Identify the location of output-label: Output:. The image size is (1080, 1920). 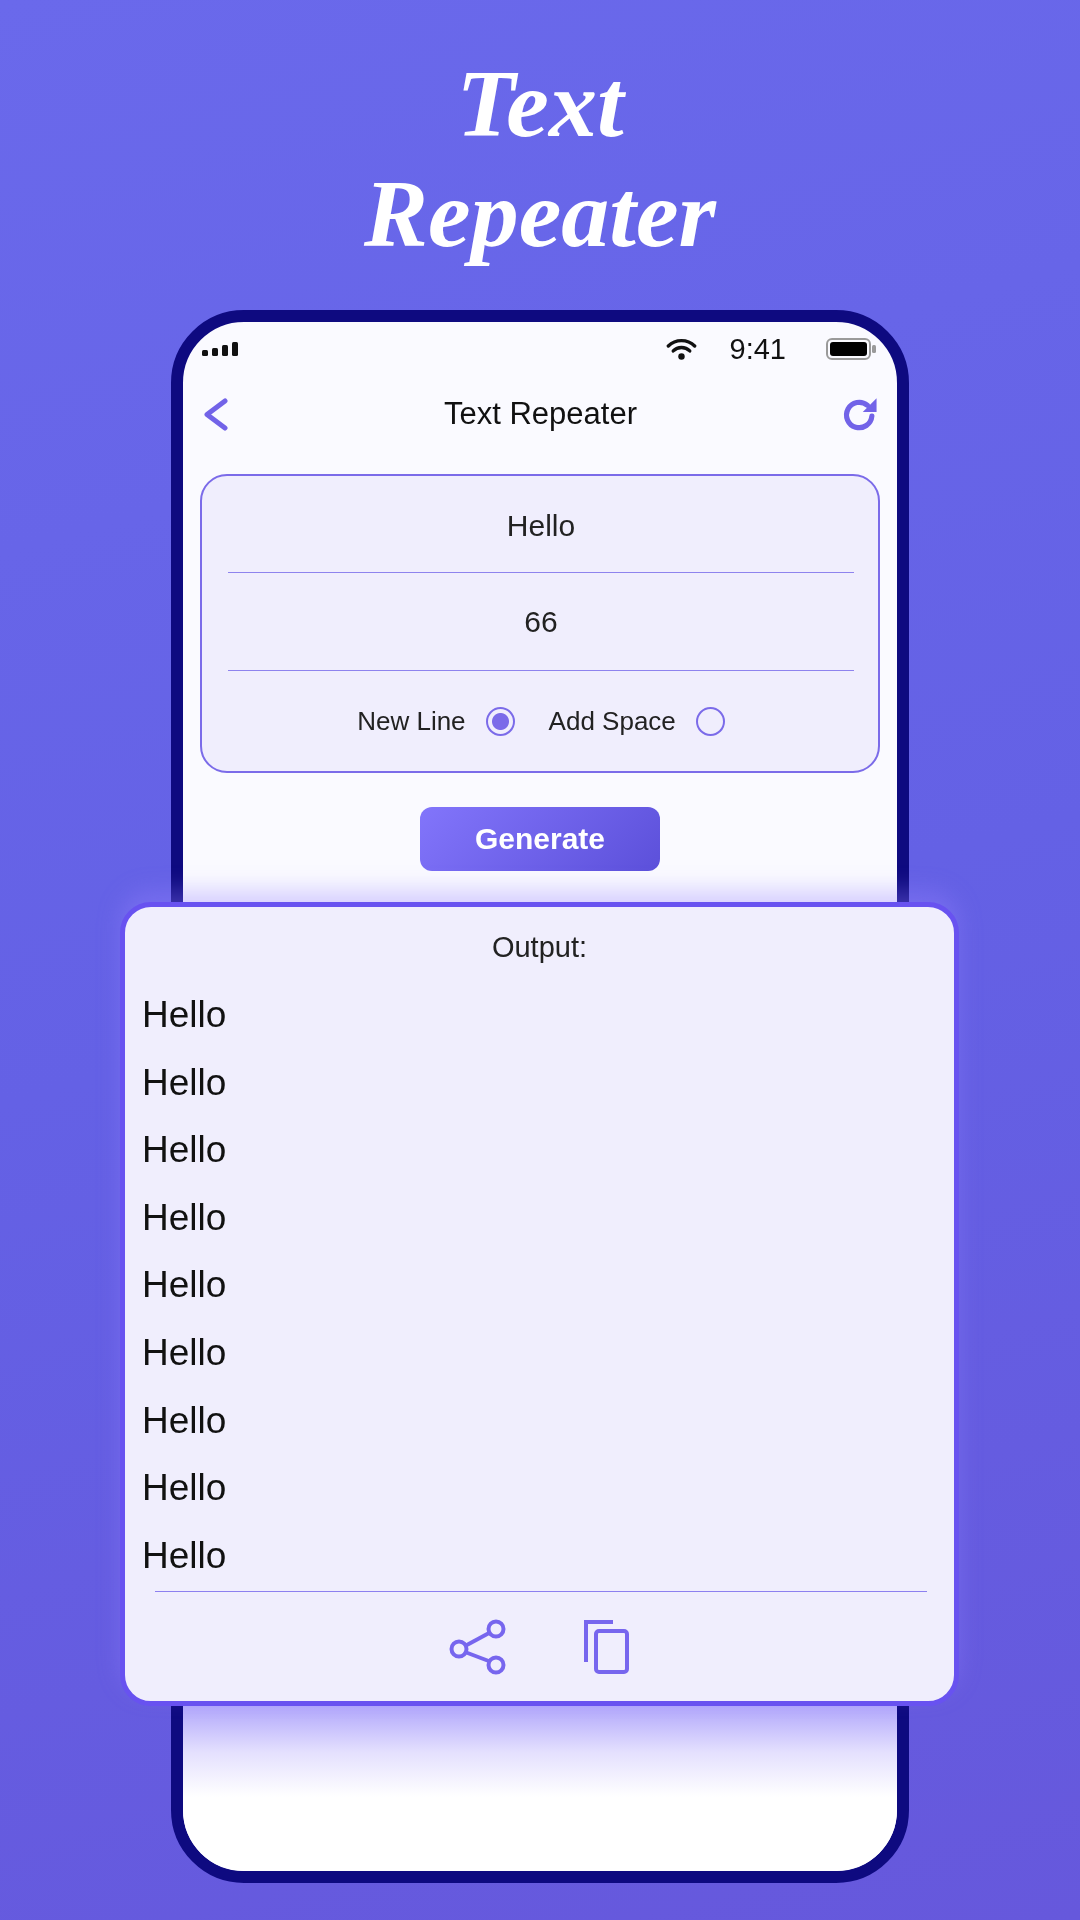
(539, 947).